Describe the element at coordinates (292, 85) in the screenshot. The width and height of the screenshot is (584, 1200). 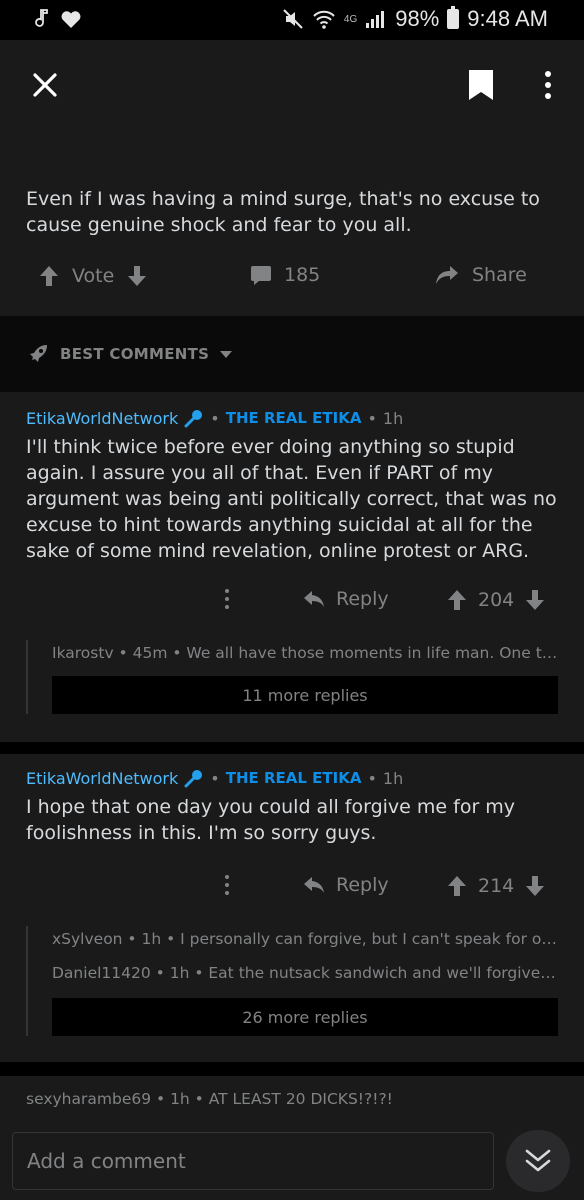
I see `app-bar` at that location.